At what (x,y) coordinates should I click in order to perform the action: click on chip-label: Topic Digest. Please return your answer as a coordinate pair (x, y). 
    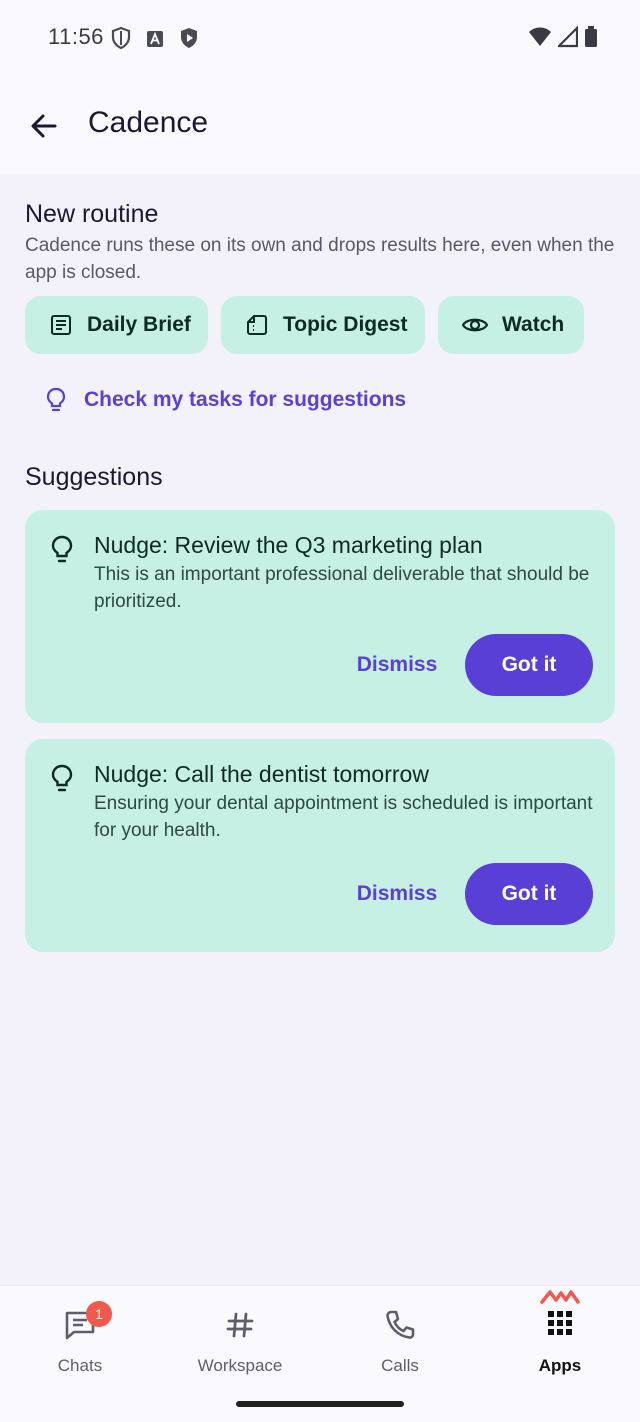
    Looking at the image, I should click on (345, 324).